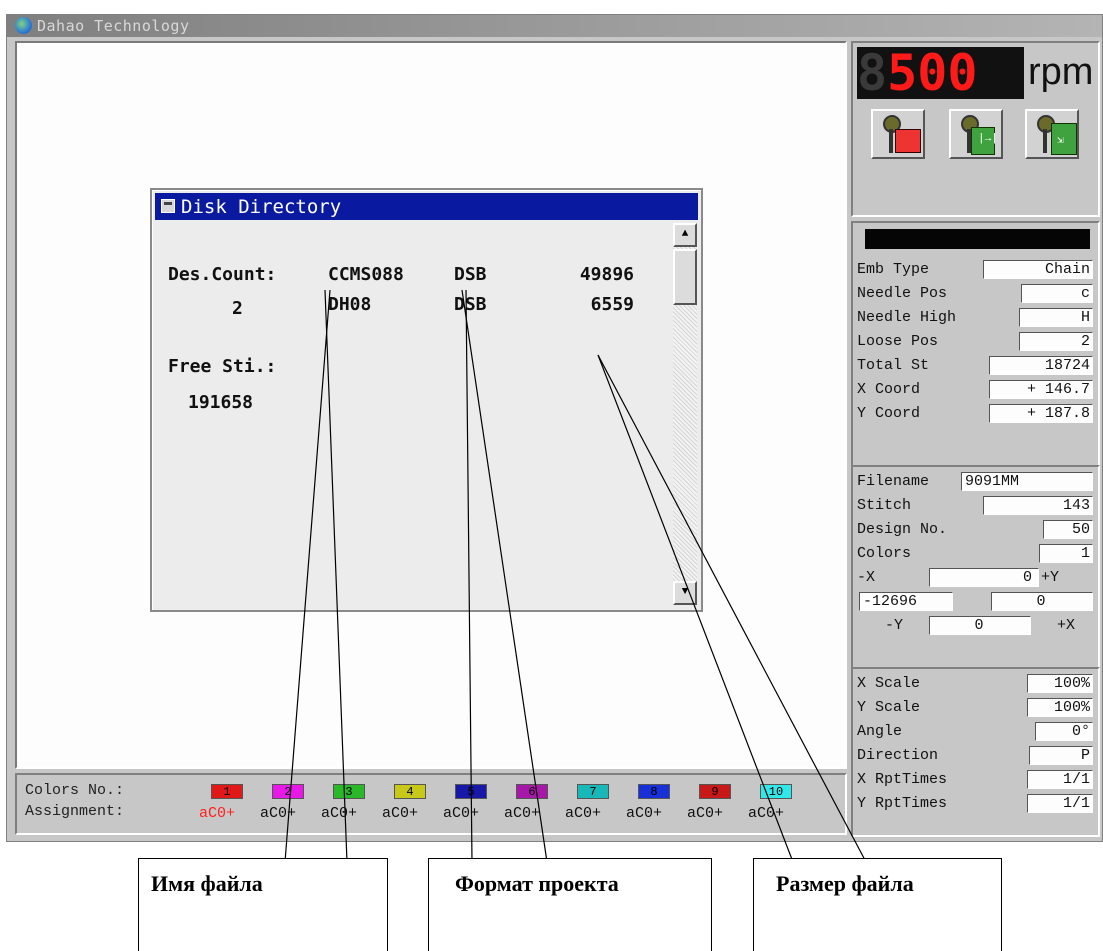 This screenshot has height=951, width=1103. What do you see at coordinates (1061, 72) in the screenshot?
I see `speed-unit: rpm` at bounding box center [1061, 72].